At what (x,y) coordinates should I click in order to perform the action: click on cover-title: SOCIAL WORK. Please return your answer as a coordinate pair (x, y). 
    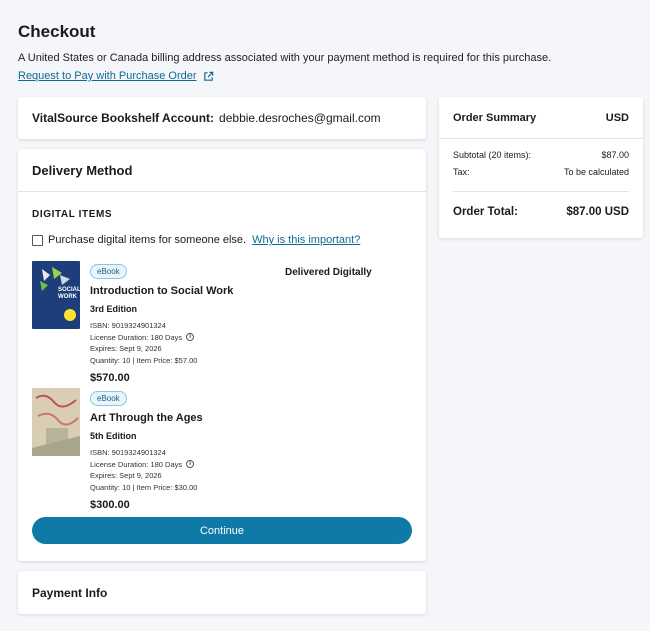
    Looking at the image, I should click on (69, 293).